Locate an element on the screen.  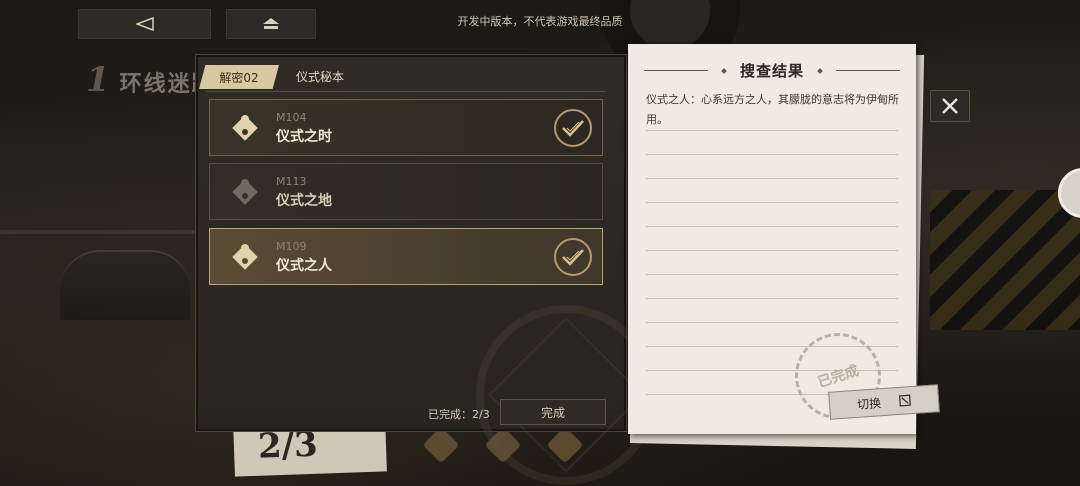
back-button is located at coordinates (144, 24).